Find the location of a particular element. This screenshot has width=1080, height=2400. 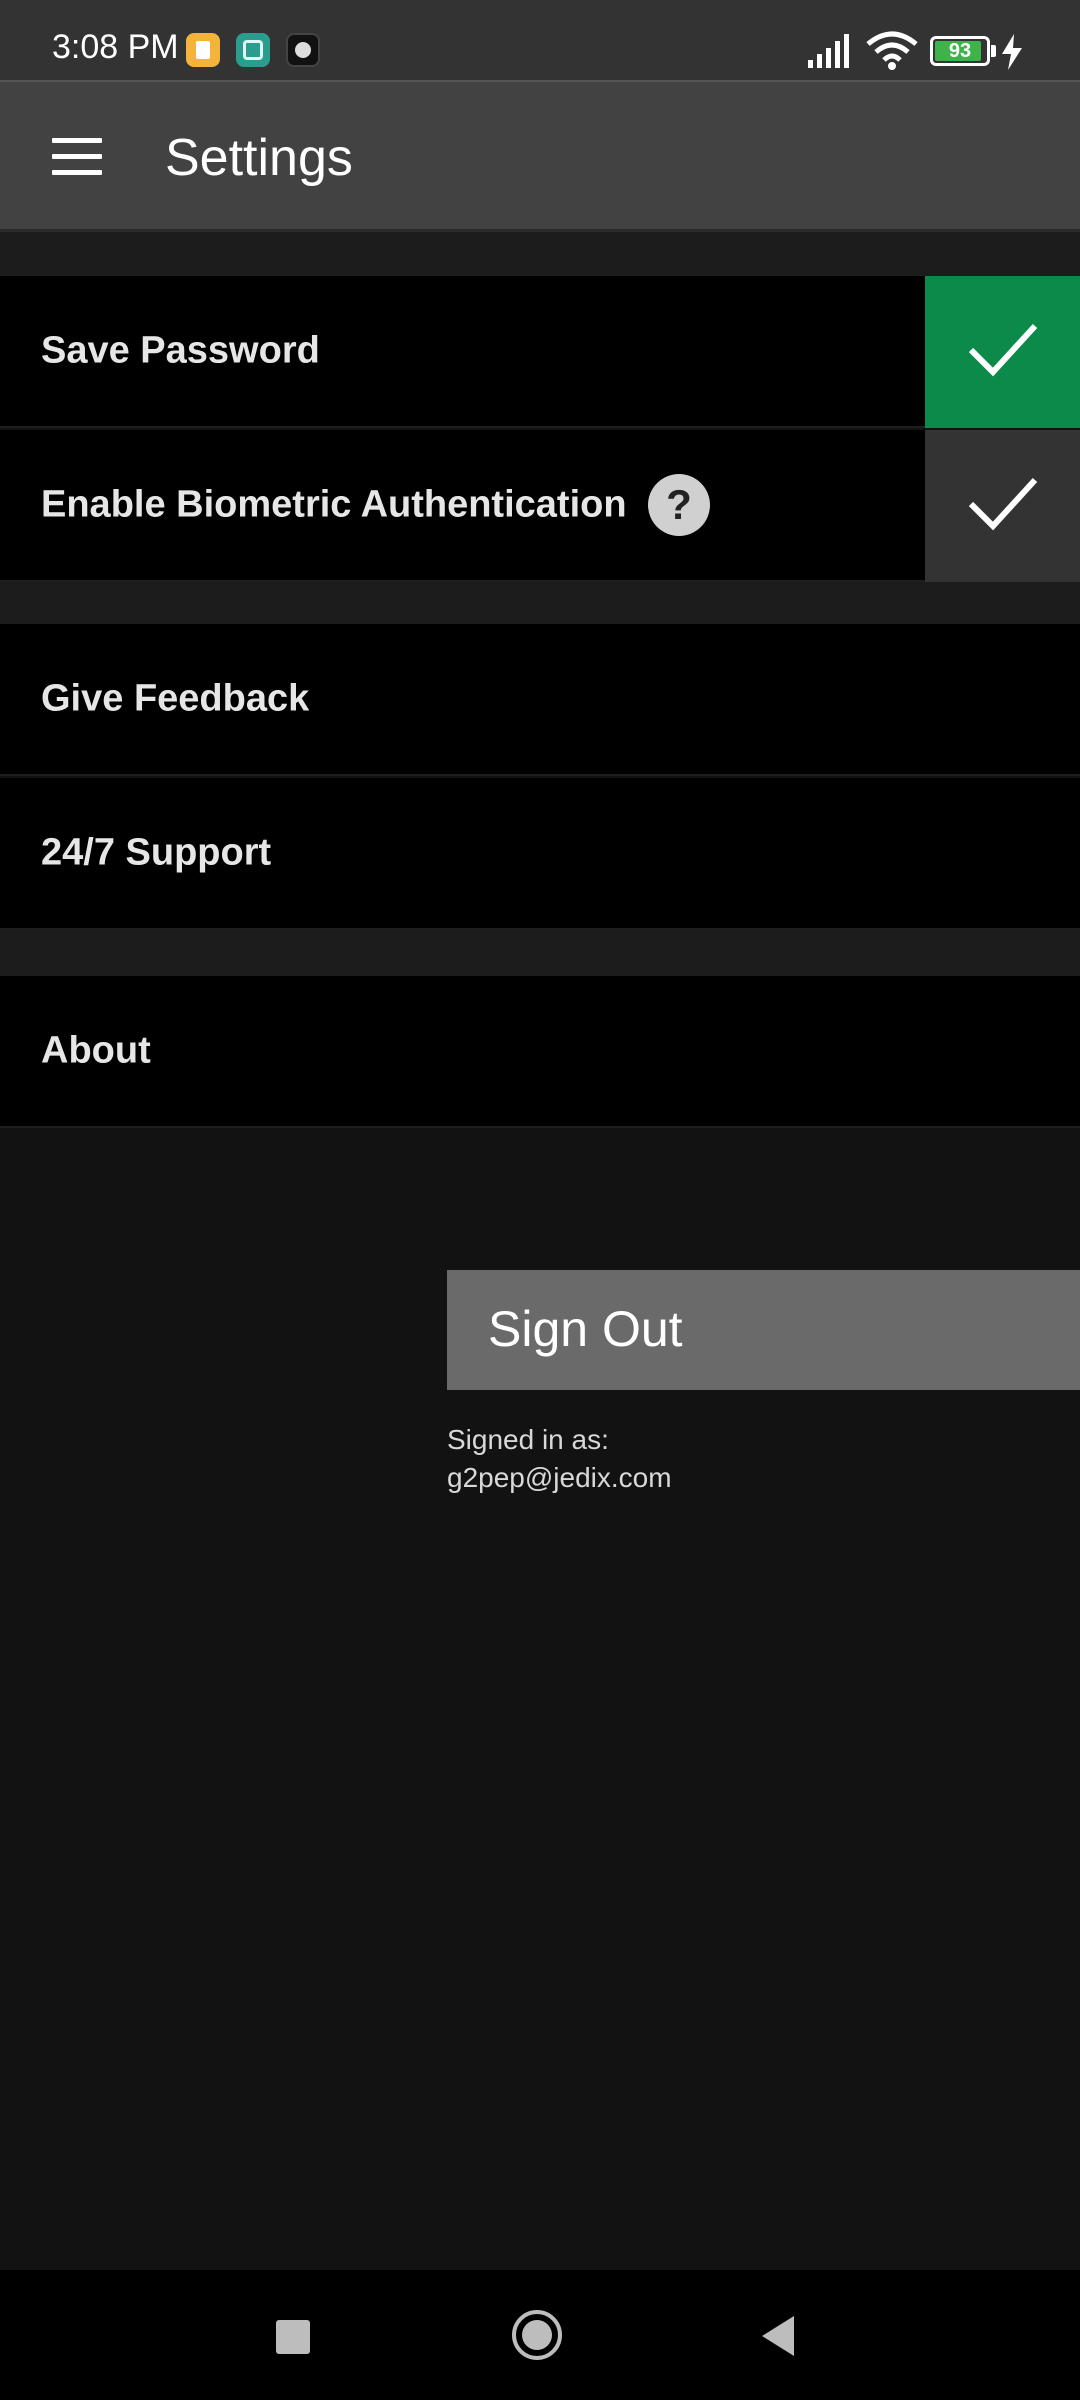

biometric-row: Enable Biometric Authentication ? is located at coordinates (540, 506).